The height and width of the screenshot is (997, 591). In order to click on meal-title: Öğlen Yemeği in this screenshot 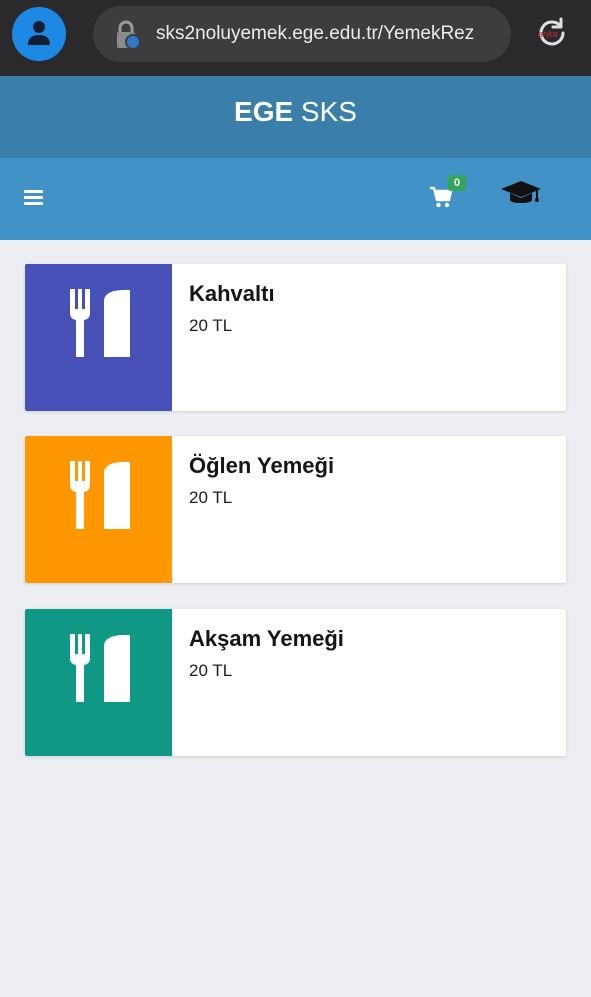, I will do `click(262, 465)`.